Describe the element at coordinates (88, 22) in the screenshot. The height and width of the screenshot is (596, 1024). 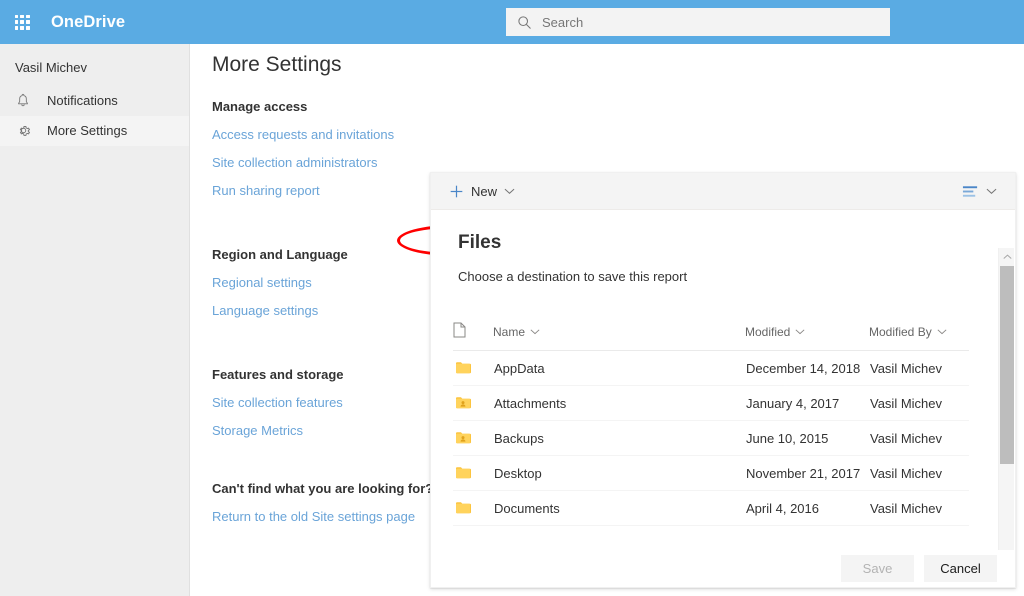
I see `brand-title: OneDrive` at that location.